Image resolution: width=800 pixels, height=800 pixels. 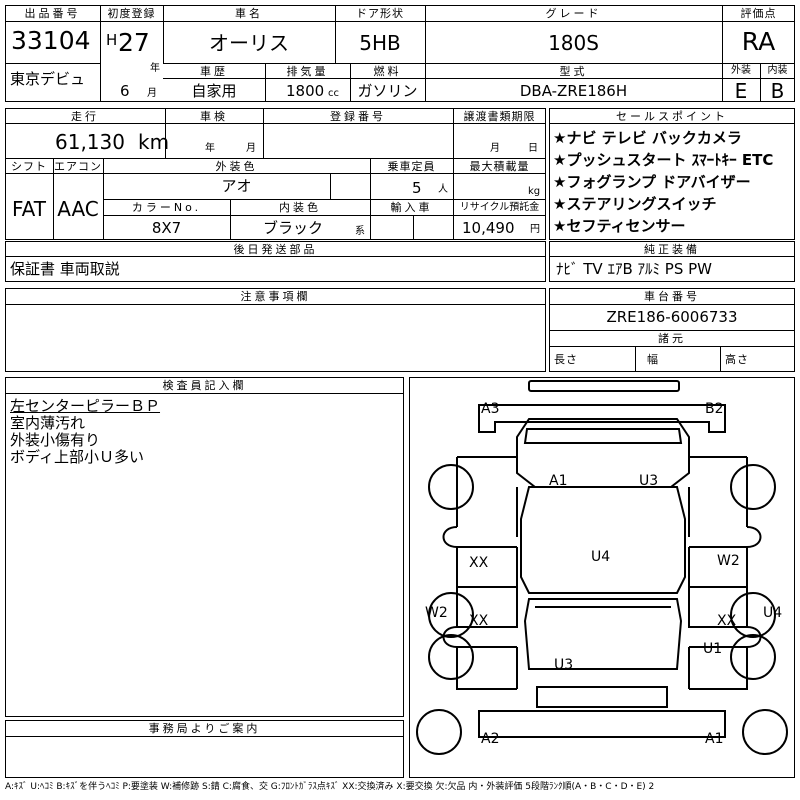 I want to click on mileage-unit: km, so click(x=154, y=142).